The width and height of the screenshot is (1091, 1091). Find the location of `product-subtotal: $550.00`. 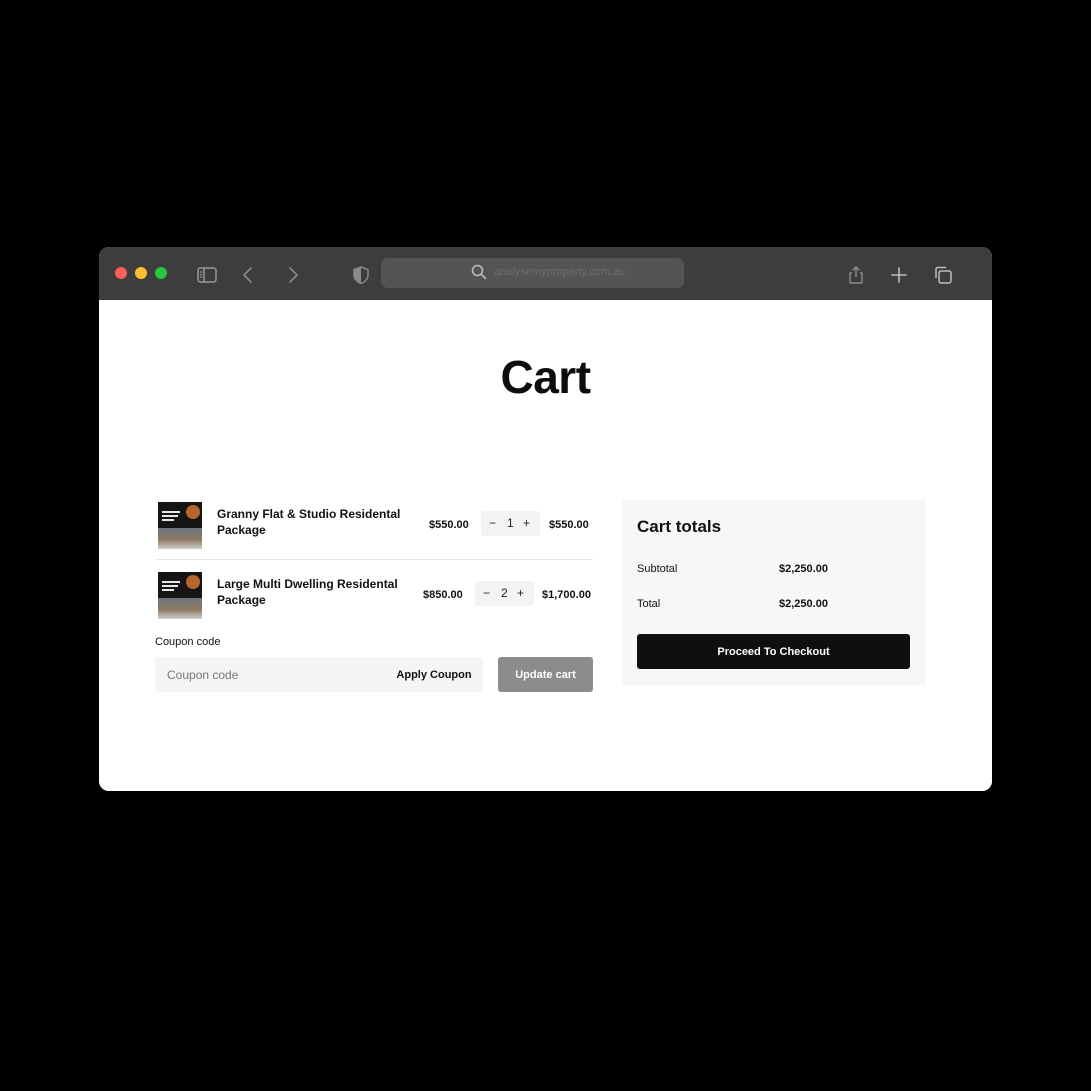

product-subtotal: $550.00 is located at coordinates (569, 525).